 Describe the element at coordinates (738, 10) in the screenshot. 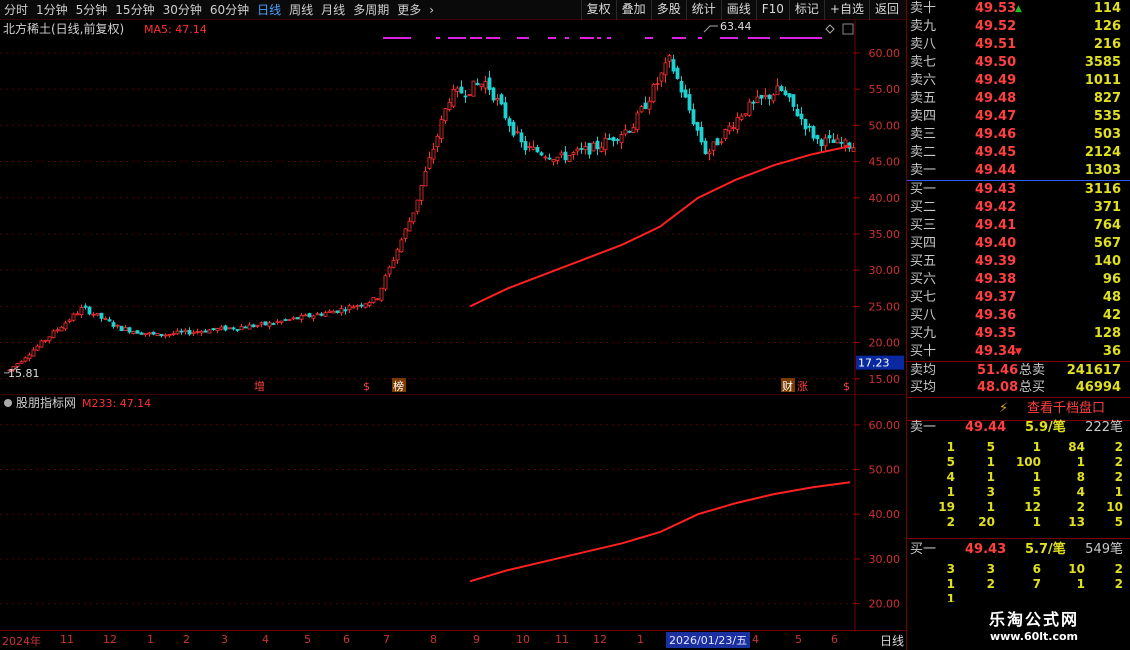

I see `action-button-4: 画线` at that location.